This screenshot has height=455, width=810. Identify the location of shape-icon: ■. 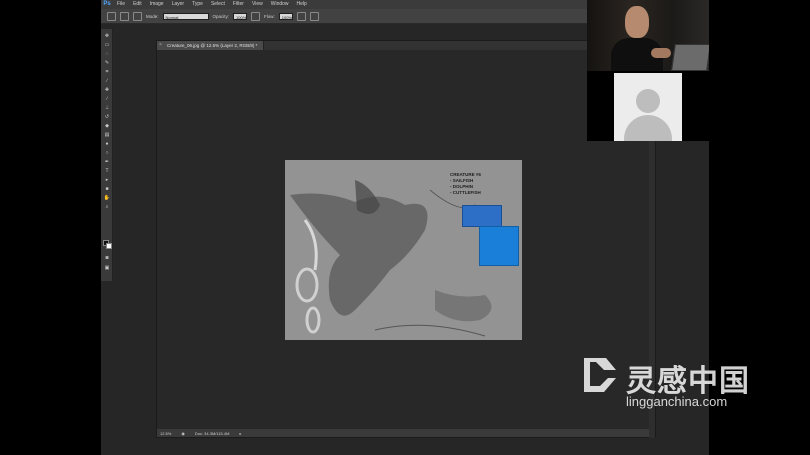
(107, 189).